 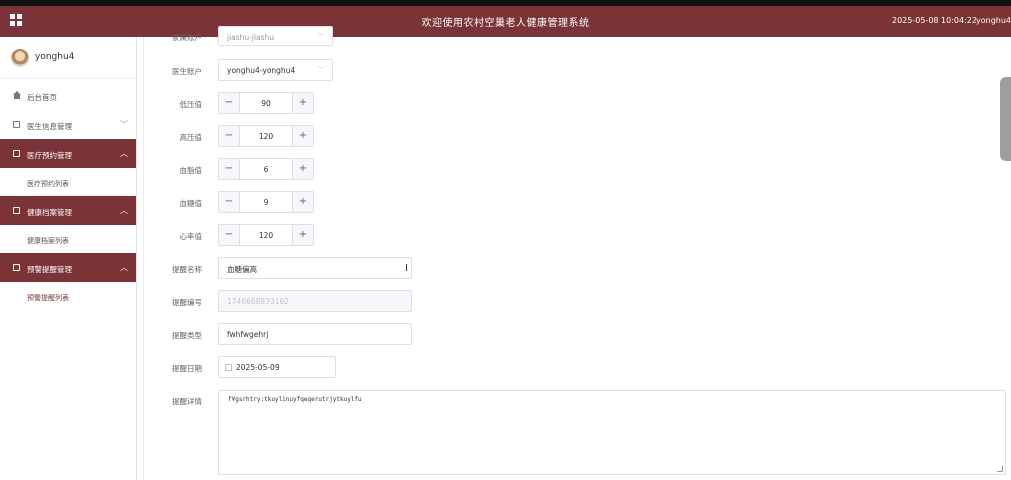 What do you see at coordinates (187, 401) in the screenshot?
I see `alert-detail-label: 提醒详情` at bounding box center [187, 401].